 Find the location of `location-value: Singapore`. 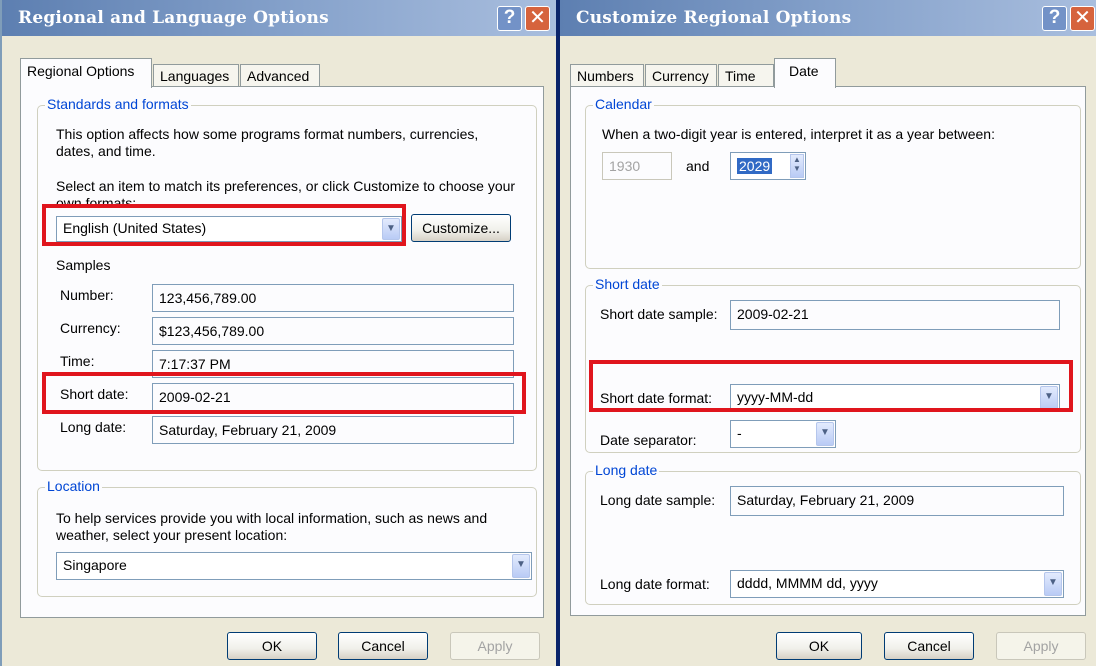

location-value: Singapore is located at coordinates (95, 565).